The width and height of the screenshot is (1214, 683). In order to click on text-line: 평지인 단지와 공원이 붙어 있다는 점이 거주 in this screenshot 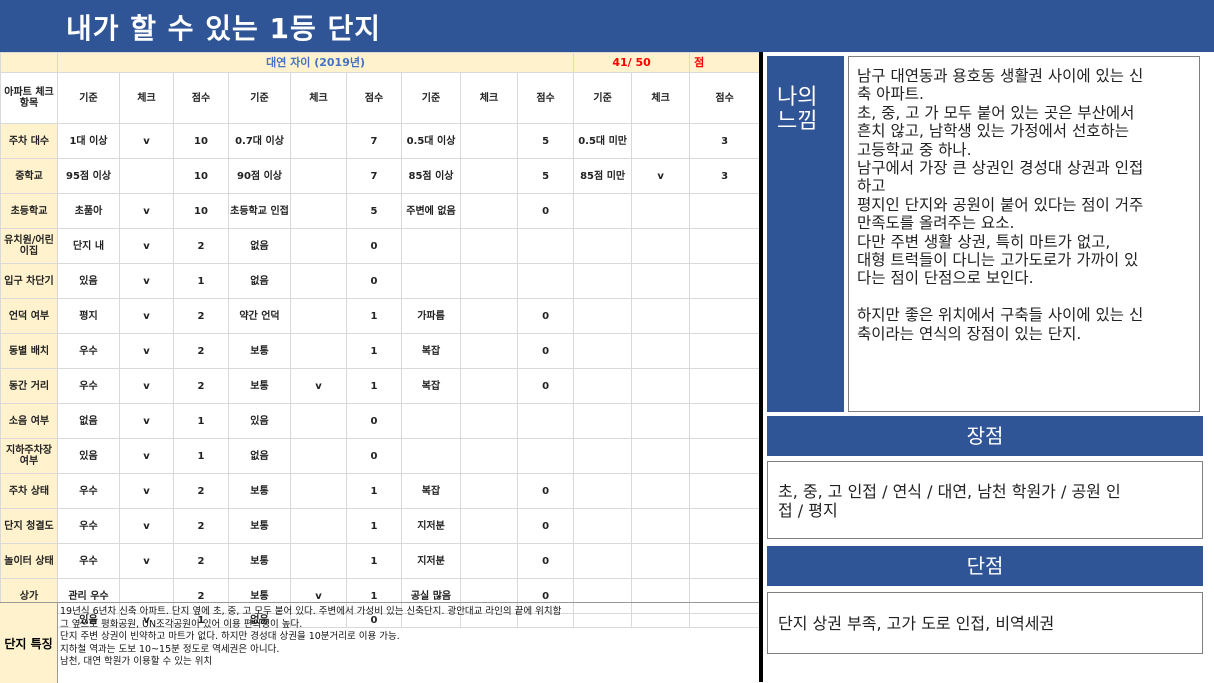, I will do `click(1000, 204)`.